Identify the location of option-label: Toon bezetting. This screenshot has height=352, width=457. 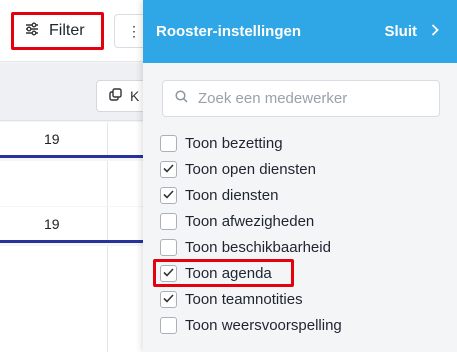
(234, 143).